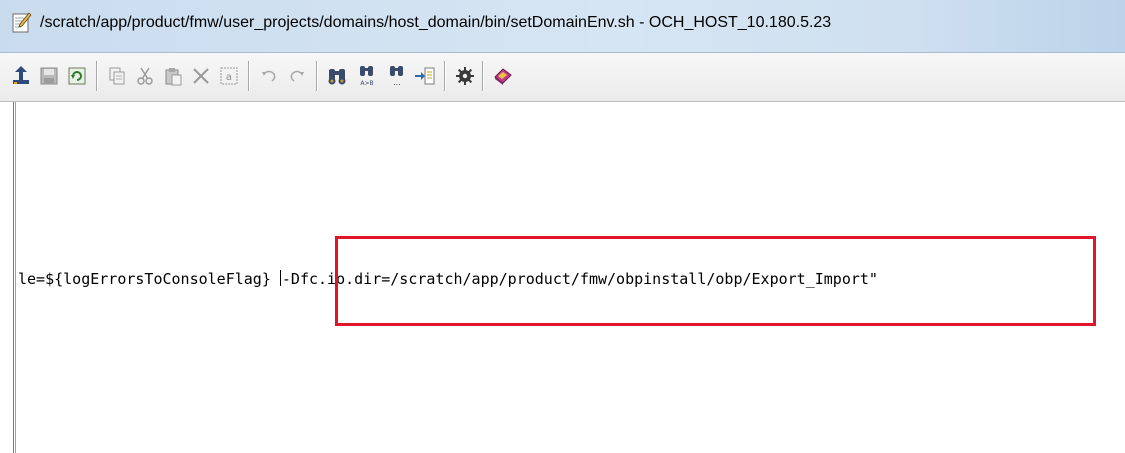 This screenshot has width=1125, height=453. I want to click on save-icon, so click(49, 76).